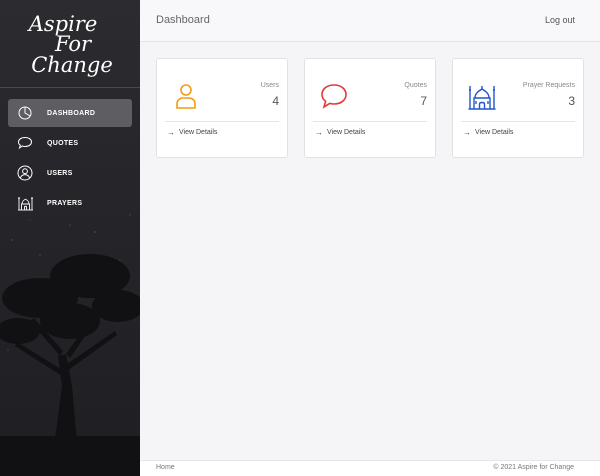  I want to click on card-count: 7, so click(423, 101).